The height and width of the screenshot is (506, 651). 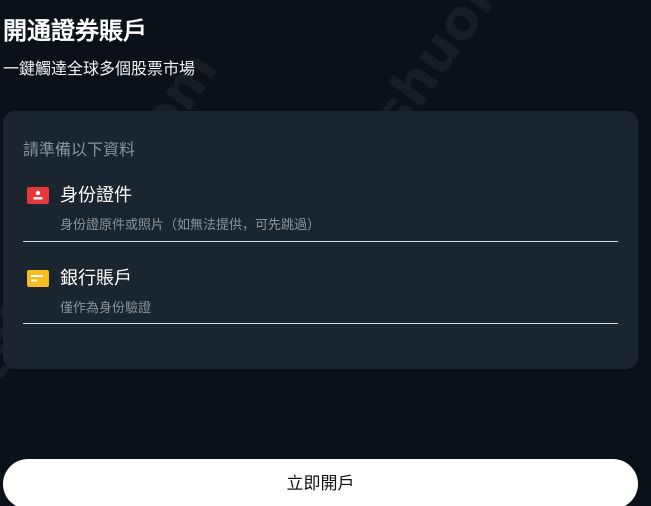 I want to click on requirement-description: 僅作為身份驗證, so click(x=106, y=308).